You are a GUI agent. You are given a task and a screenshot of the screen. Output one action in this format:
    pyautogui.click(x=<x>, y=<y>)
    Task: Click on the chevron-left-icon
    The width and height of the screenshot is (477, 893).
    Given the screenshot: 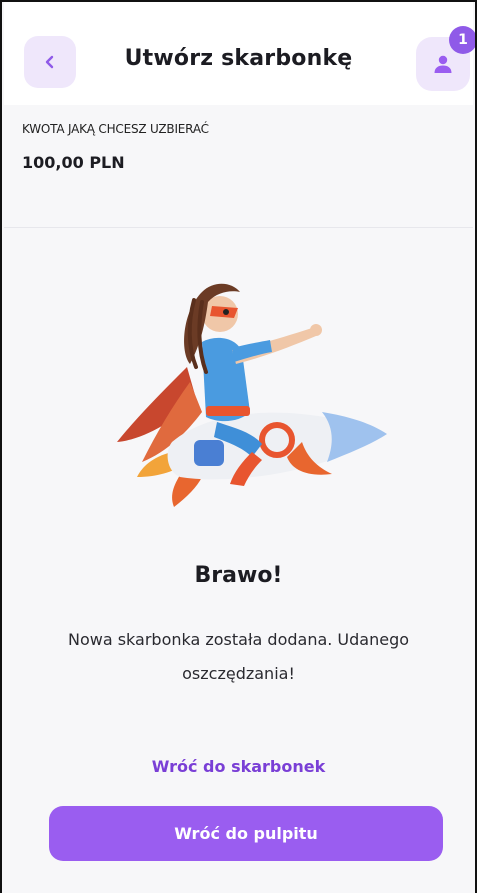 What is the action you would take?
    pyautogui.click(x=49, y=62)
    